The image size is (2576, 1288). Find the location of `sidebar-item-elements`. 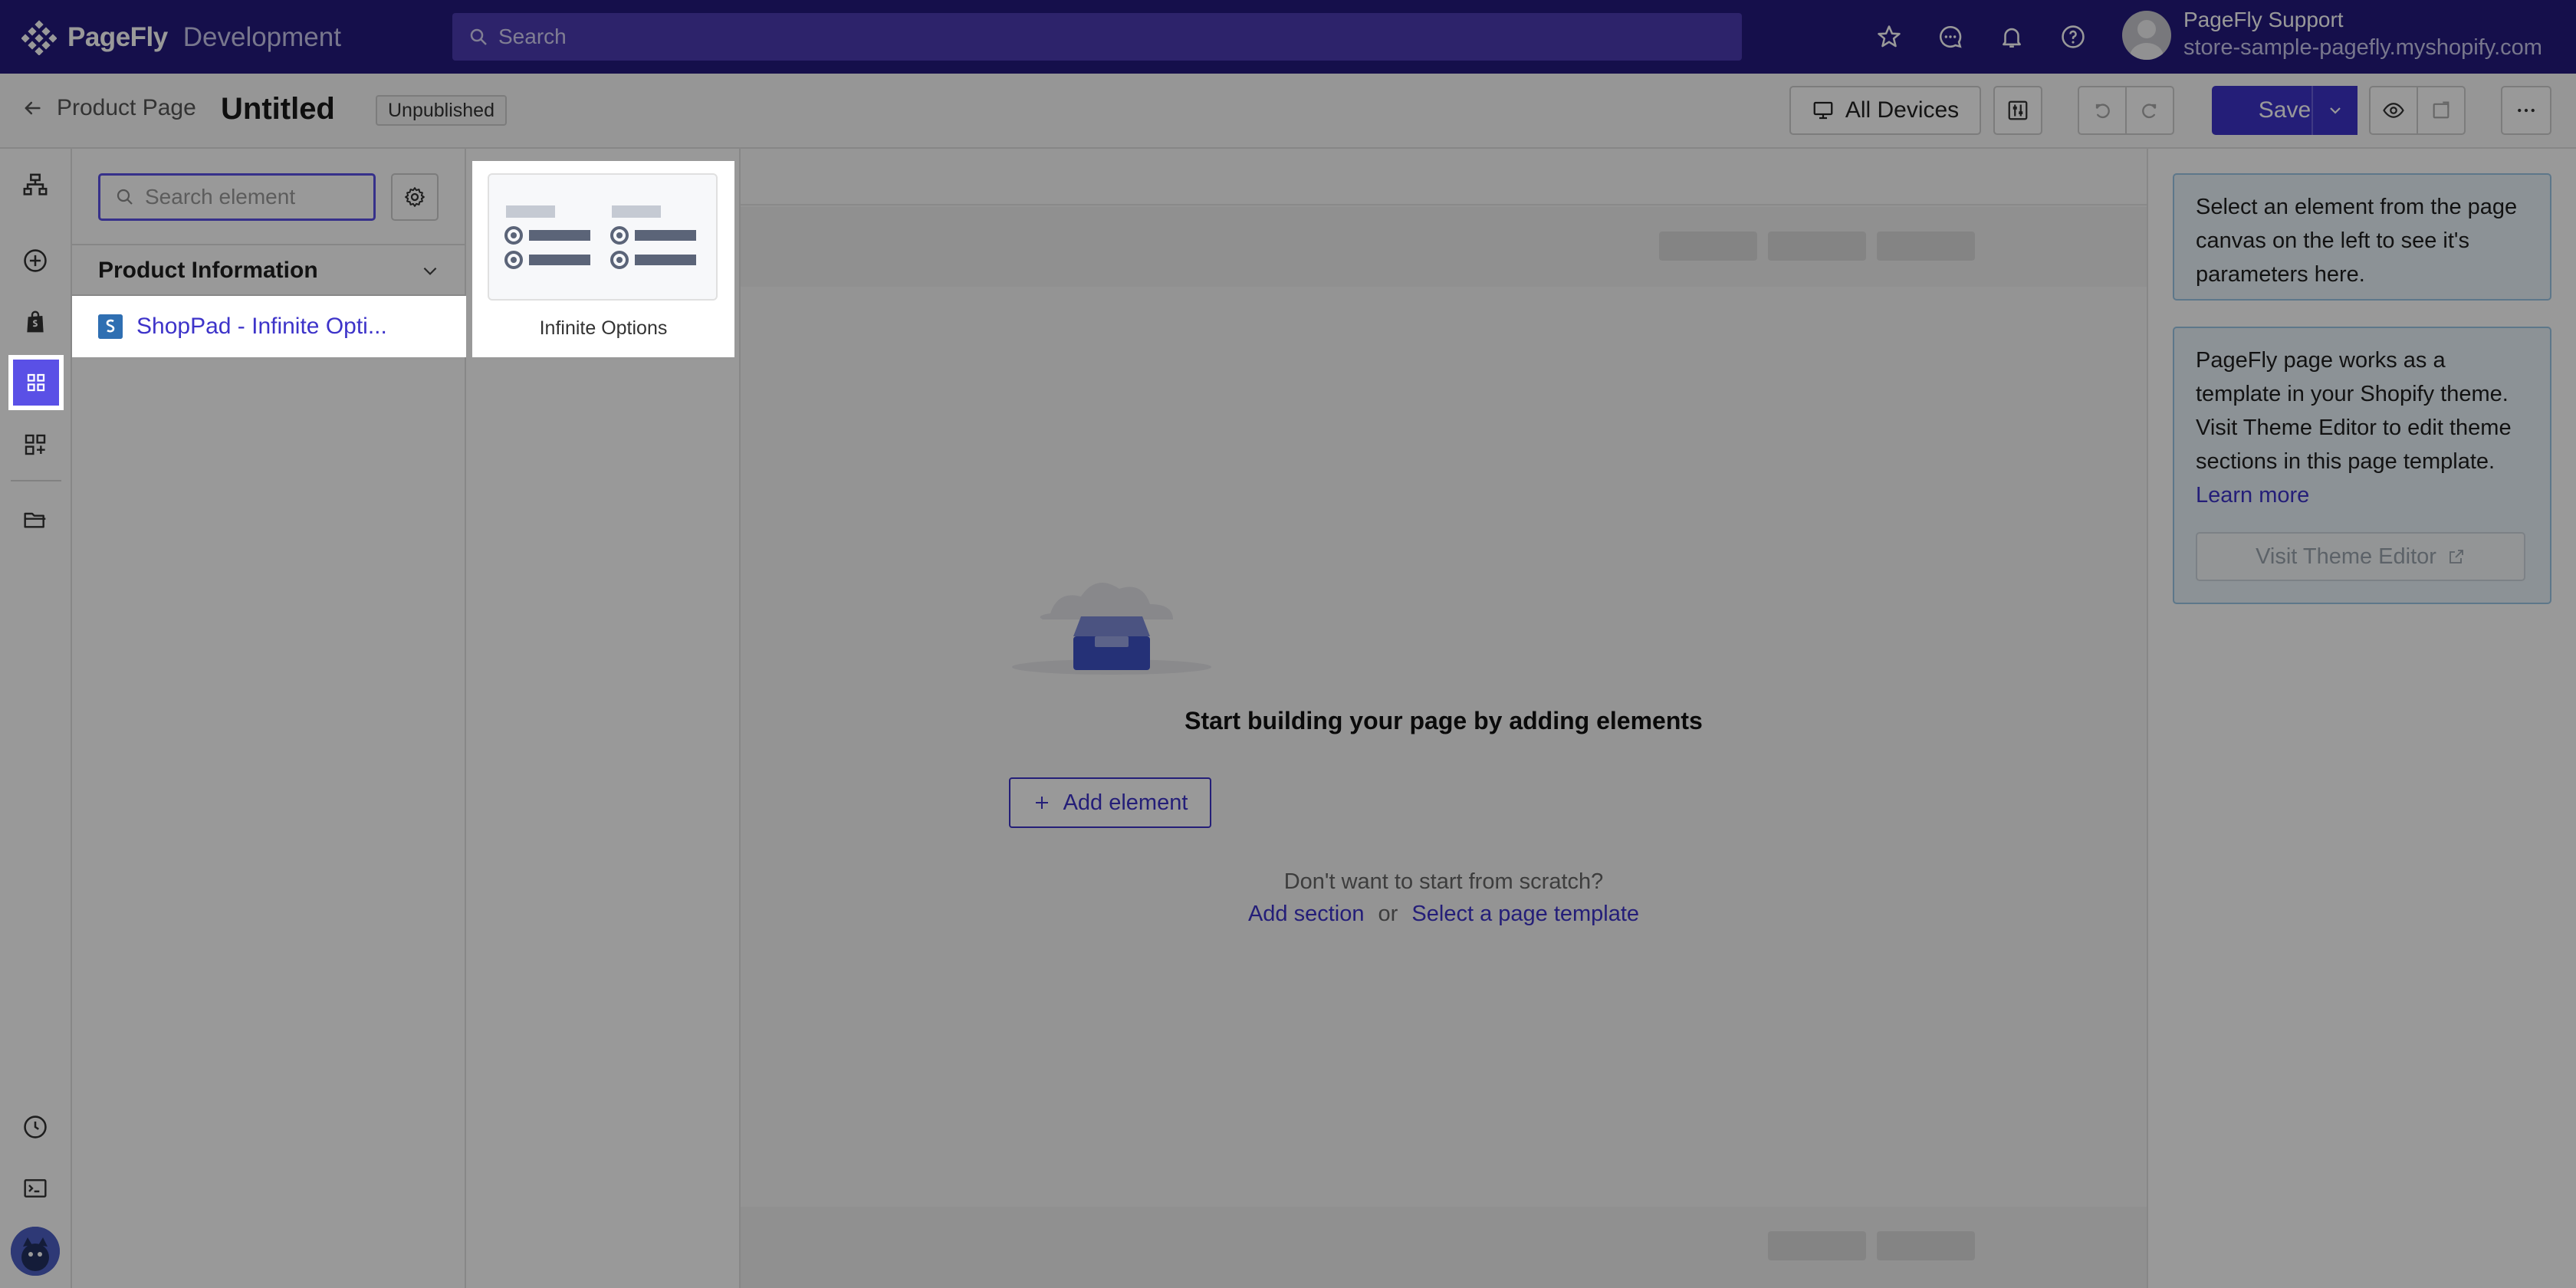

sidebar-item-elements is located at coordinates (36, 383).